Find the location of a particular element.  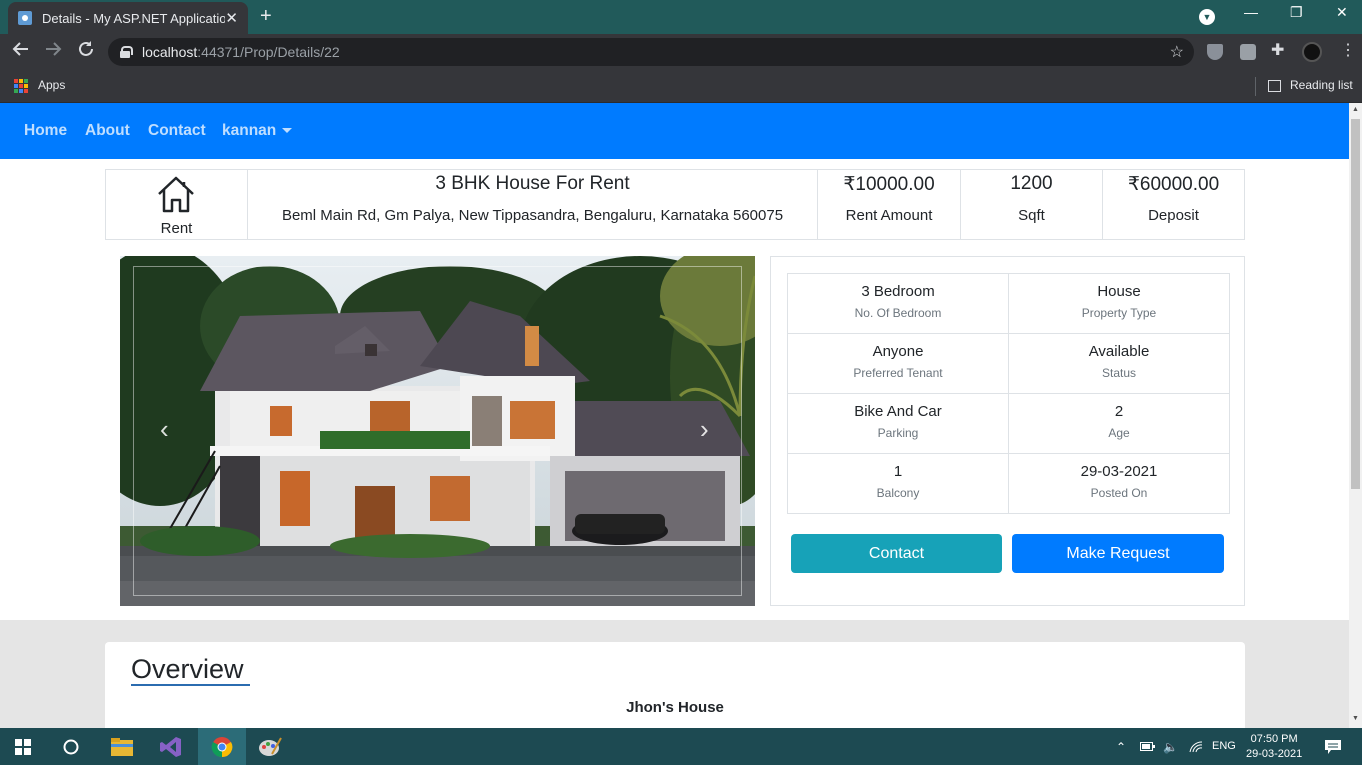

contact-button: Contact is located at coordinates (896, 553).